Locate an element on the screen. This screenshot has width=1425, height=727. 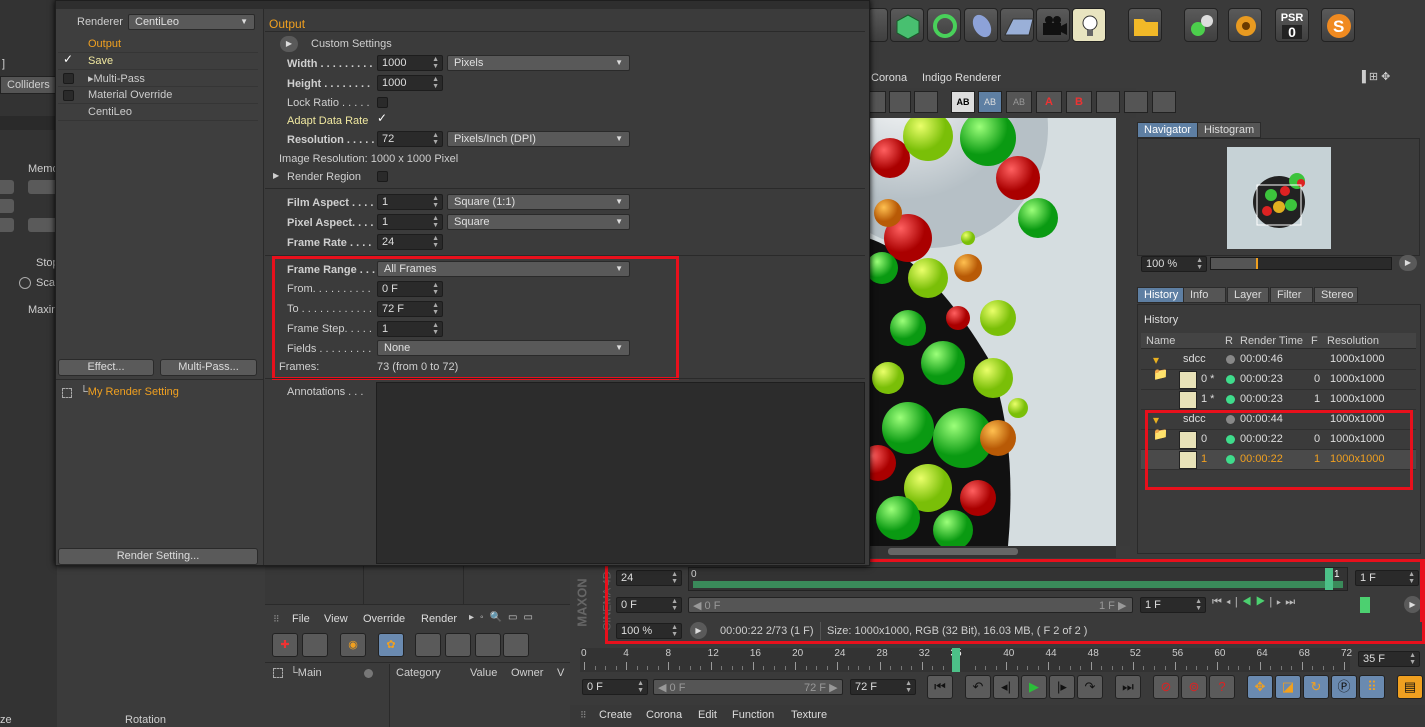
current-frame-field: 35 F ▲ ▼ is located at coordinates (1389, 659).